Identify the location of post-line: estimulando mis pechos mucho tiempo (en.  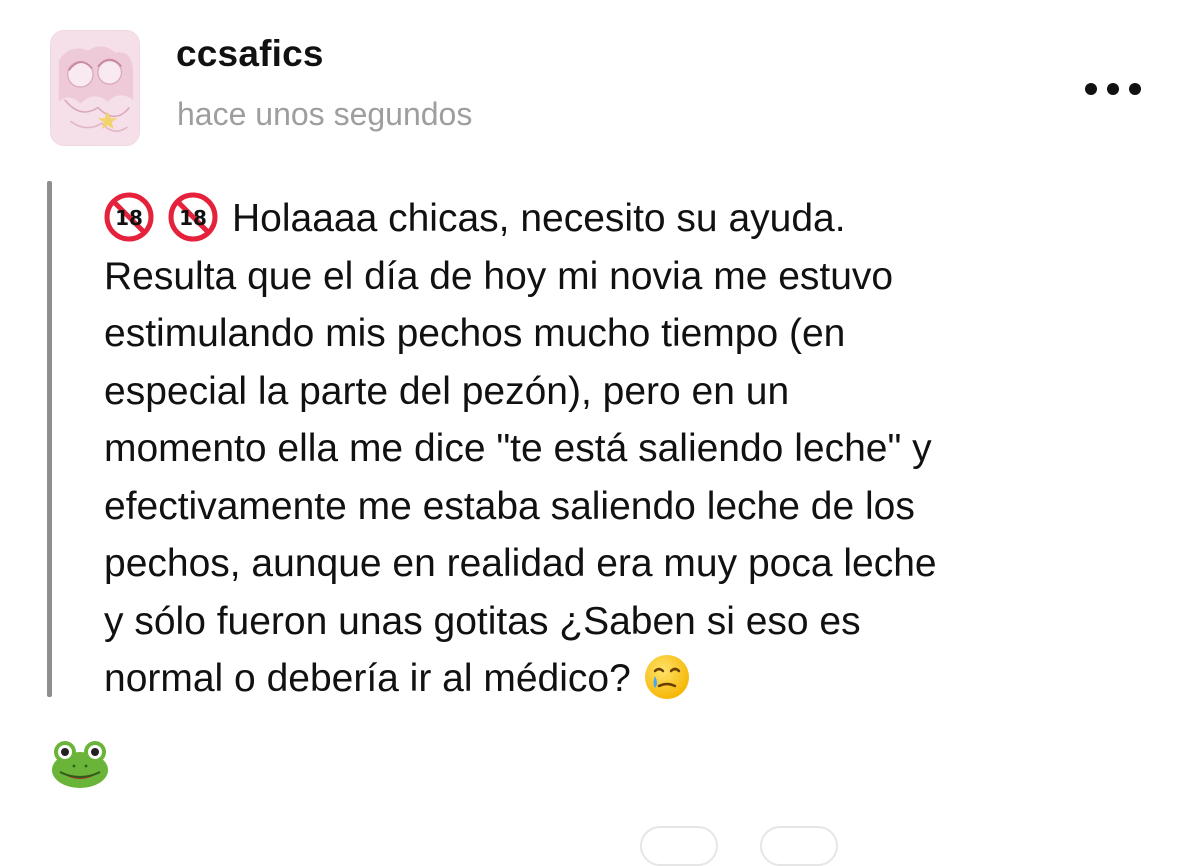
(475, 333).